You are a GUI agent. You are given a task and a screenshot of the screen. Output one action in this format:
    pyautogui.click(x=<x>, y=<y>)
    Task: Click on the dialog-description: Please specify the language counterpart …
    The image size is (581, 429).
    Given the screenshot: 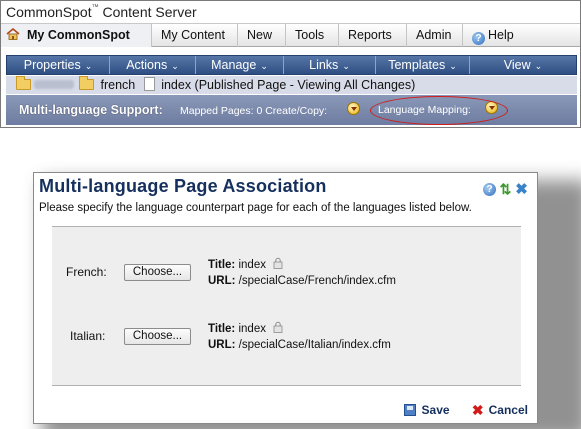 What is the action you would take?
    pyautogui.click(x=255, y=208)
    